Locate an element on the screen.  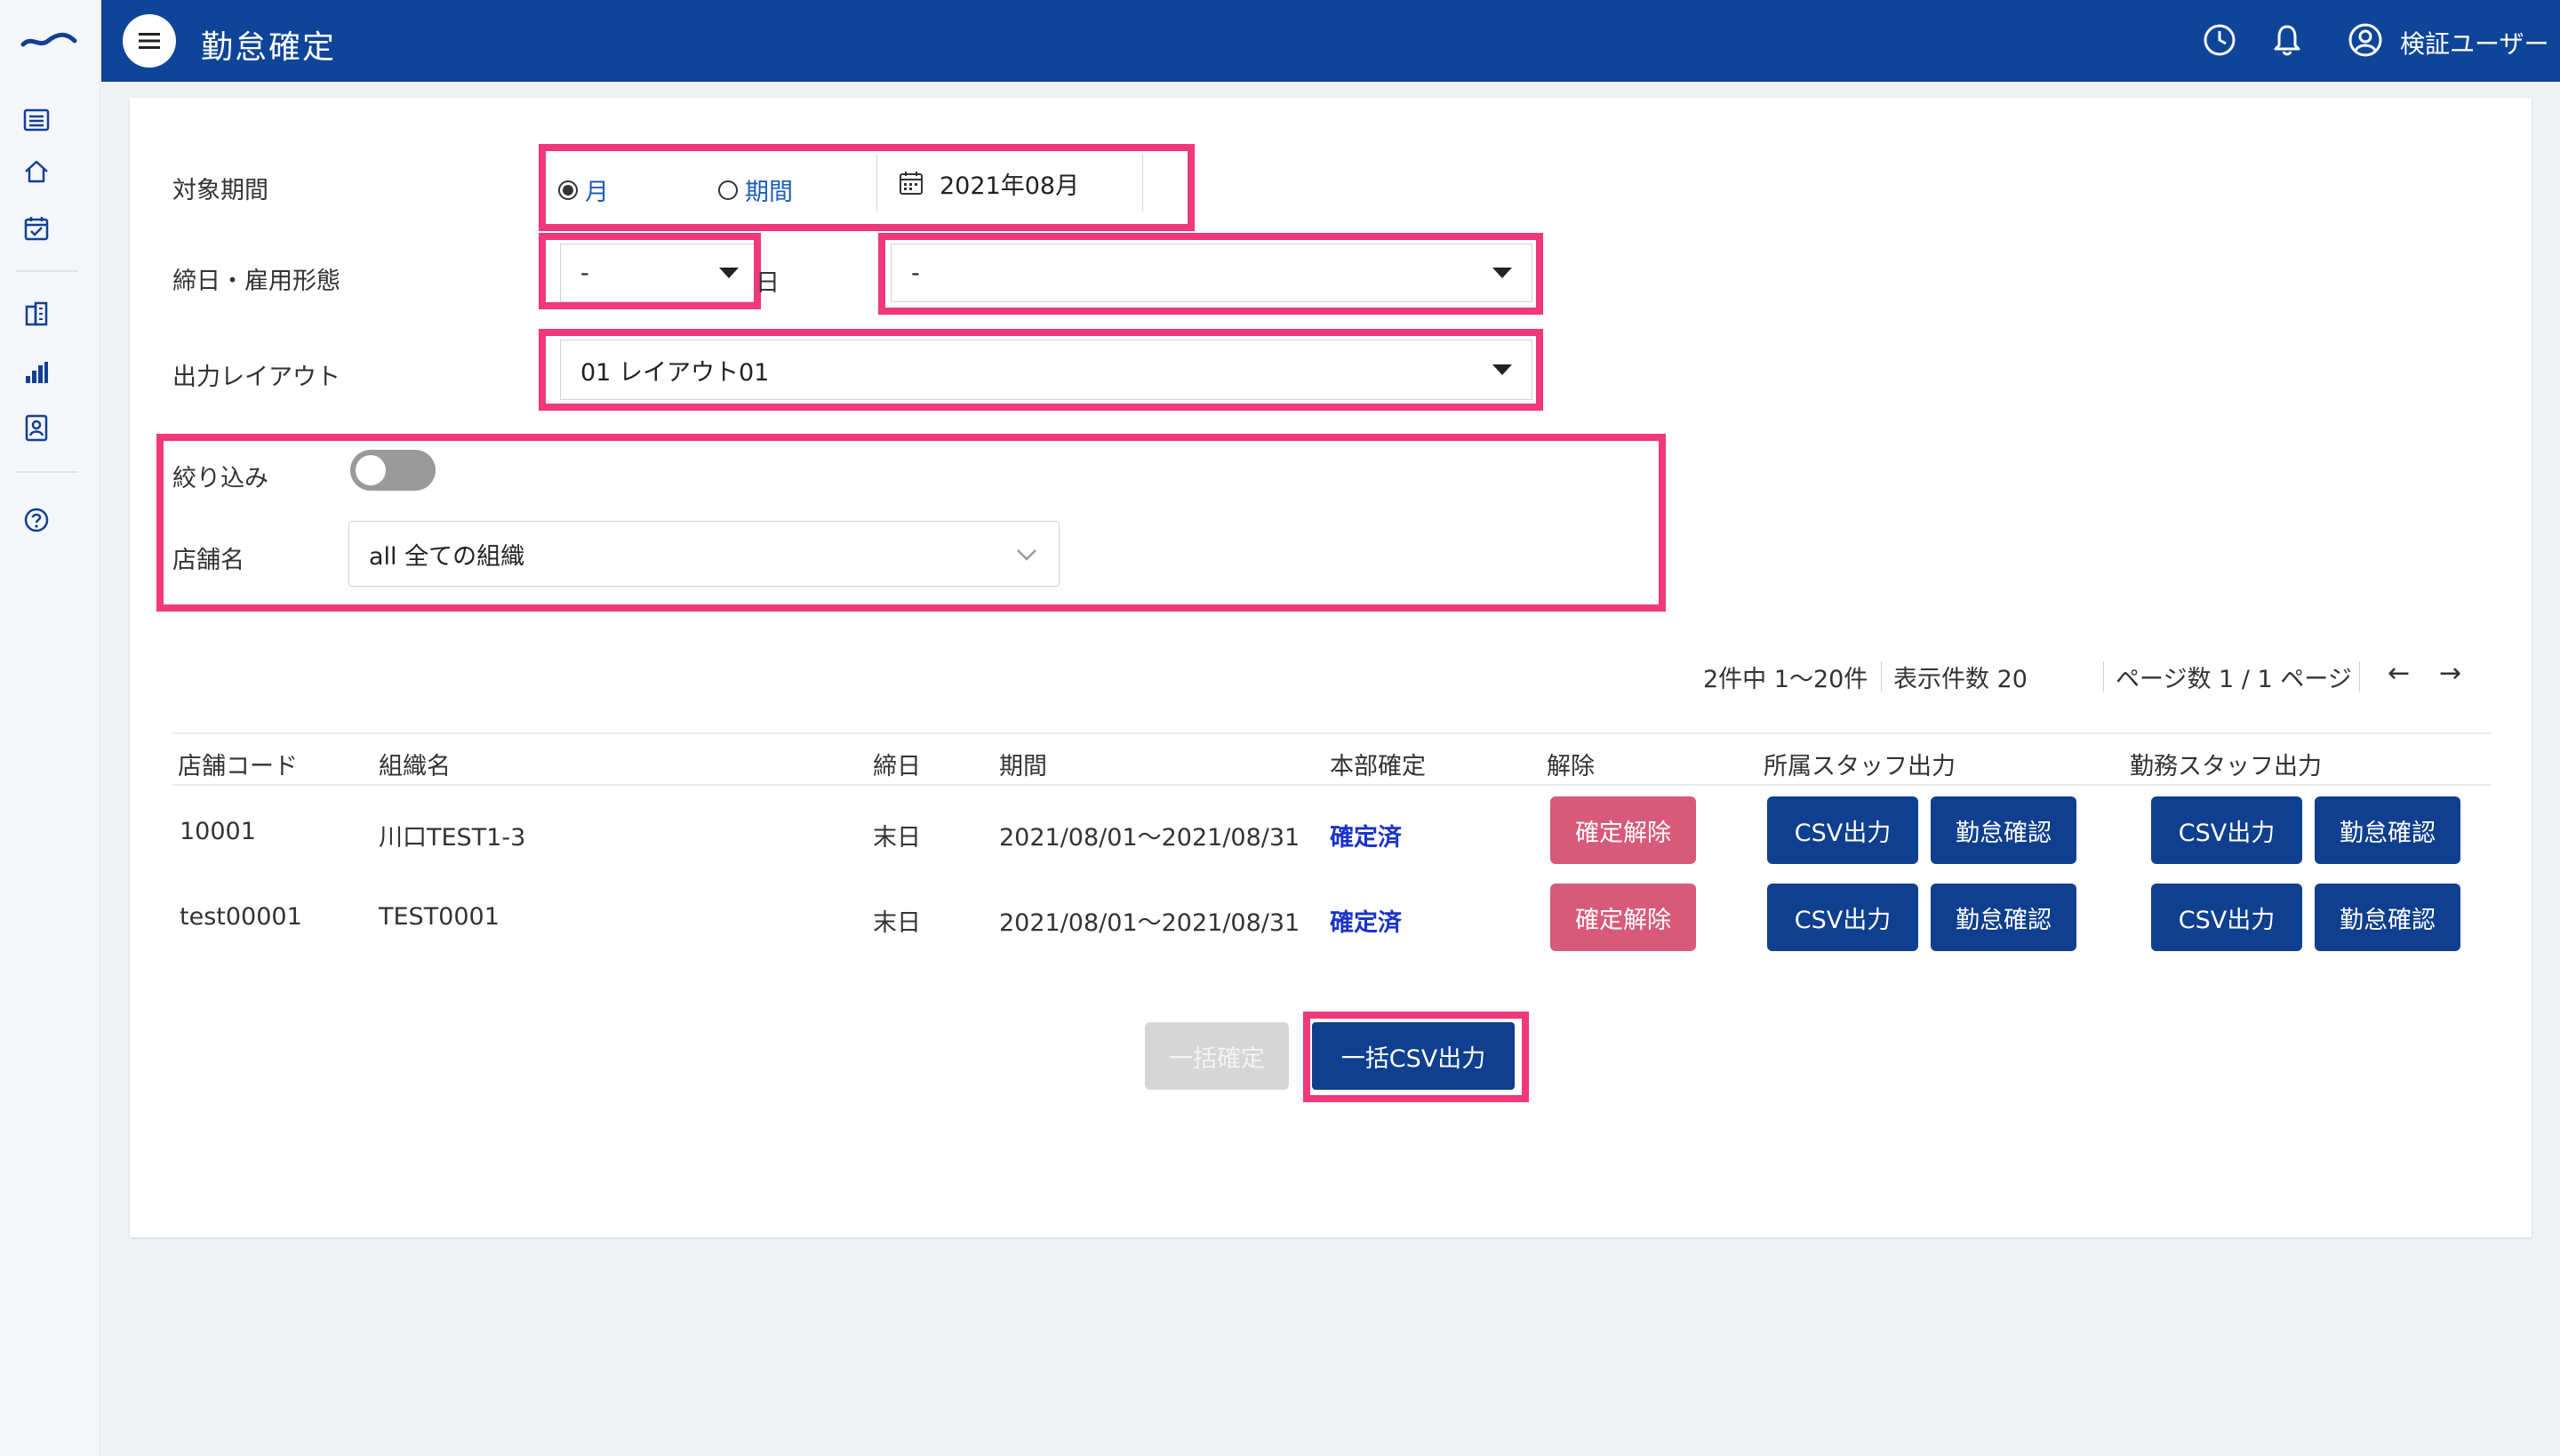
row1-period: 2021/08/01〜2021/08/31 is located at coordinates (1149, 838).